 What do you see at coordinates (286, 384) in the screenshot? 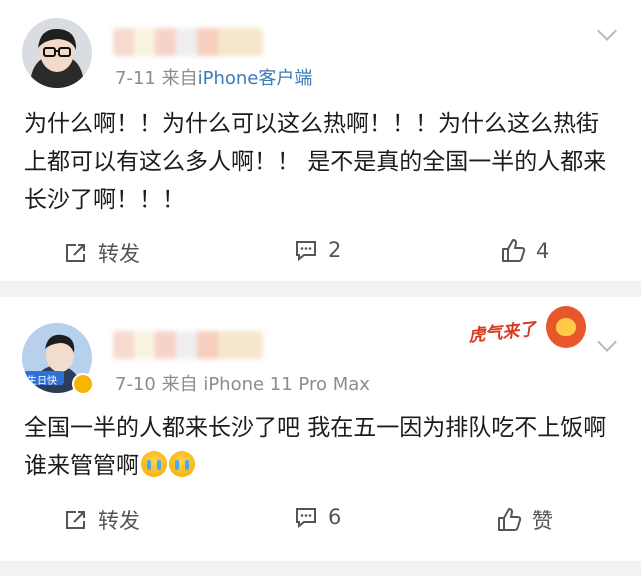
I see `source-device: iPhone 11 Pro Max` at bounding box center [286, 384].